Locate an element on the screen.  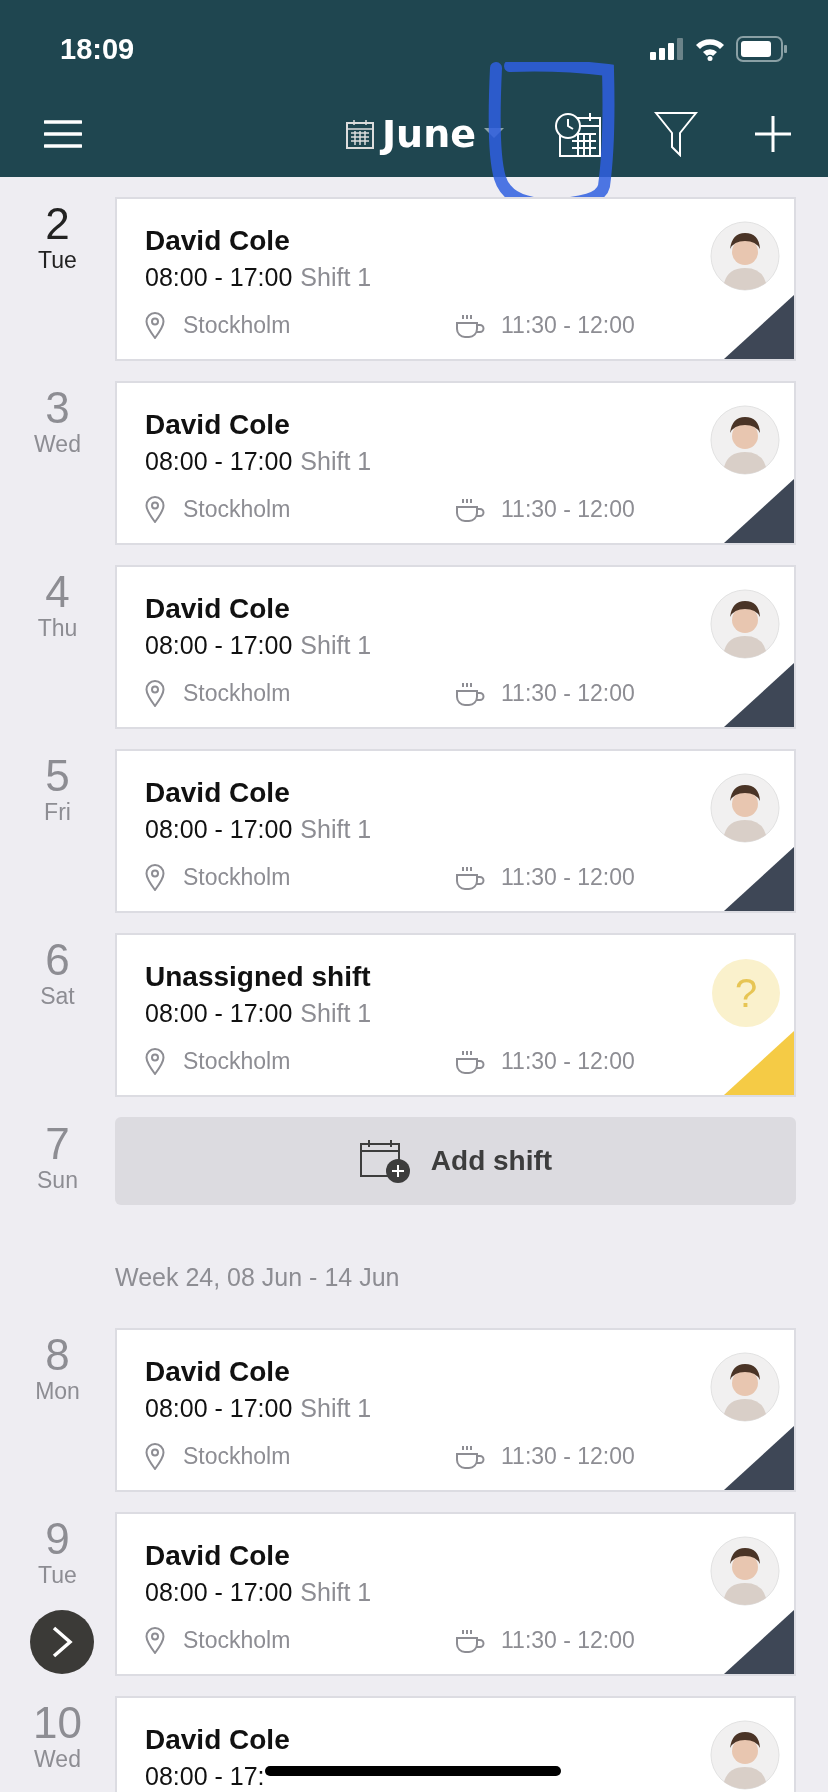
menu-icon is located at coordinates (63, 133).